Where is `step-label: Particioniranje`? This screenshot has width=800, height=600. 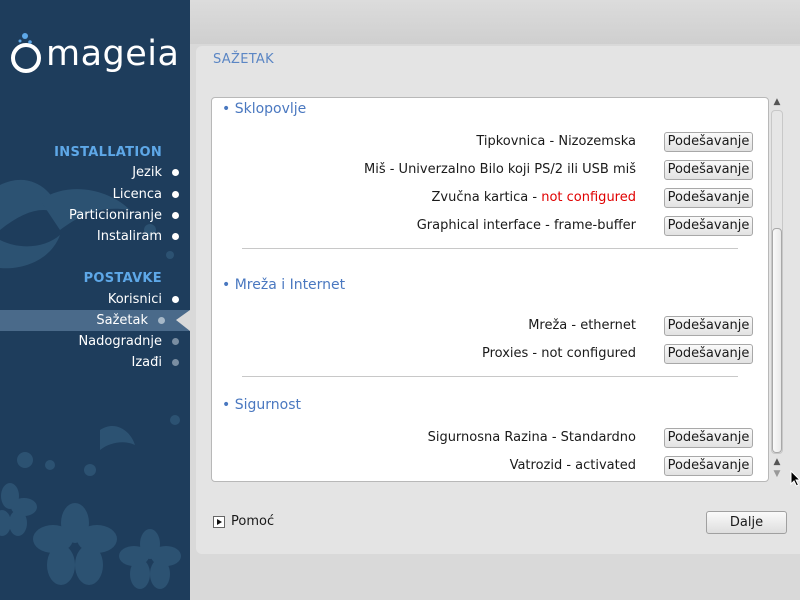 step-label: Particioniranje is located at coordinates (115, 215).